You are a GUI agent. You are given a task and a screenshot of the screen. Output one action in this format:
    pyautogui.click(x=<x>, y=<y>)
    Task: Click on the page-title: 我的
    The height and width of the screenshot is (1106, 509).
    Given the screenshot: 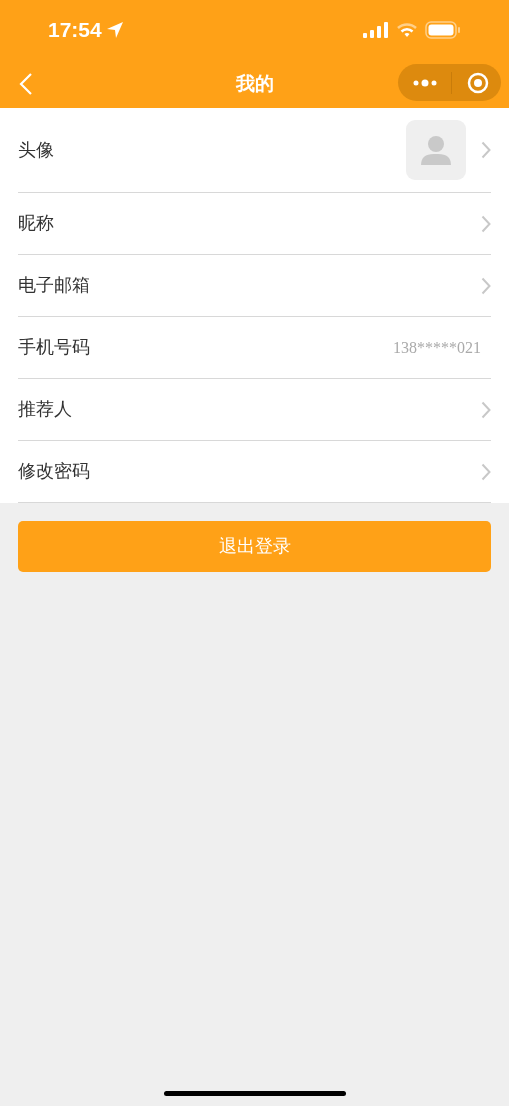 What is the action you would take?
    pyautogui.click(x=254, y=83)
    